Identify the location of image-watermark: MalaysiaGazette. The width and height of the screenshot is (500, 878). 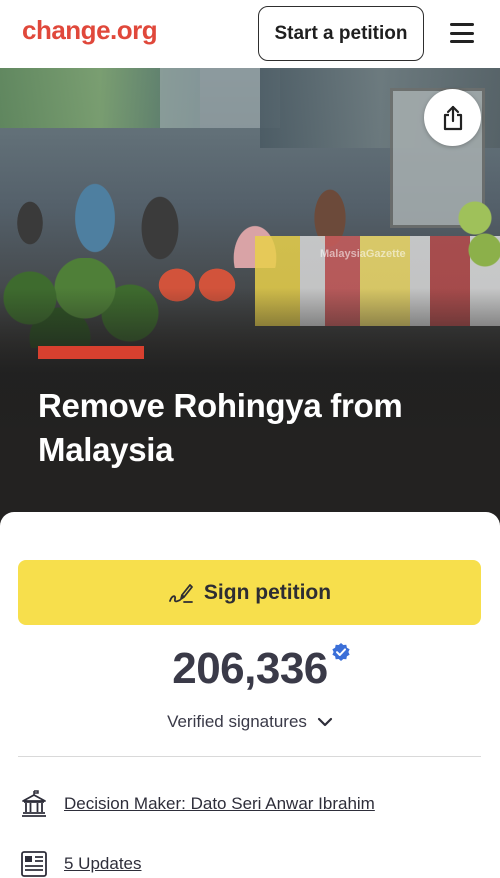
(363, 254).